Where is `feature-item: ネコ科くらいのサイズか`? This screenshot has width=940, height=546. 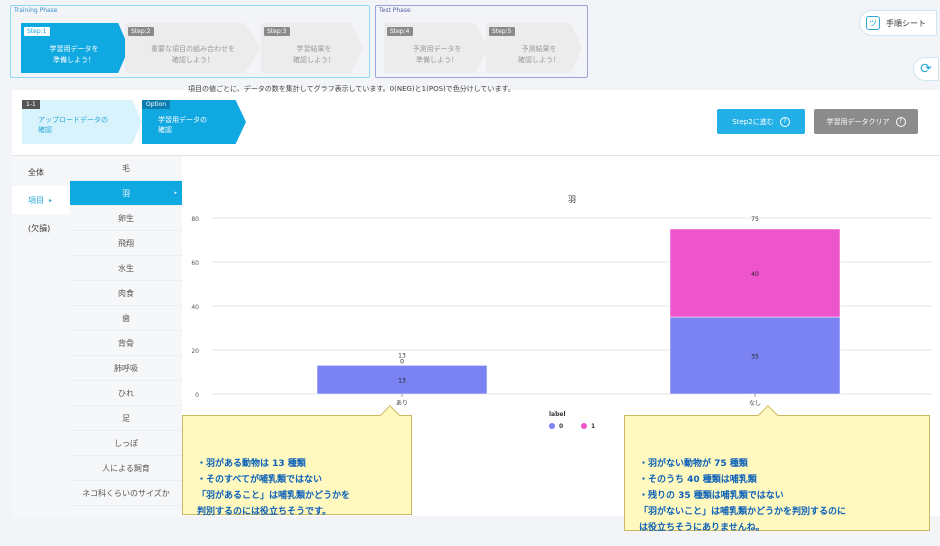 feature-item: ネコ科くらいのサイズか is located at coordinates (126, 493).